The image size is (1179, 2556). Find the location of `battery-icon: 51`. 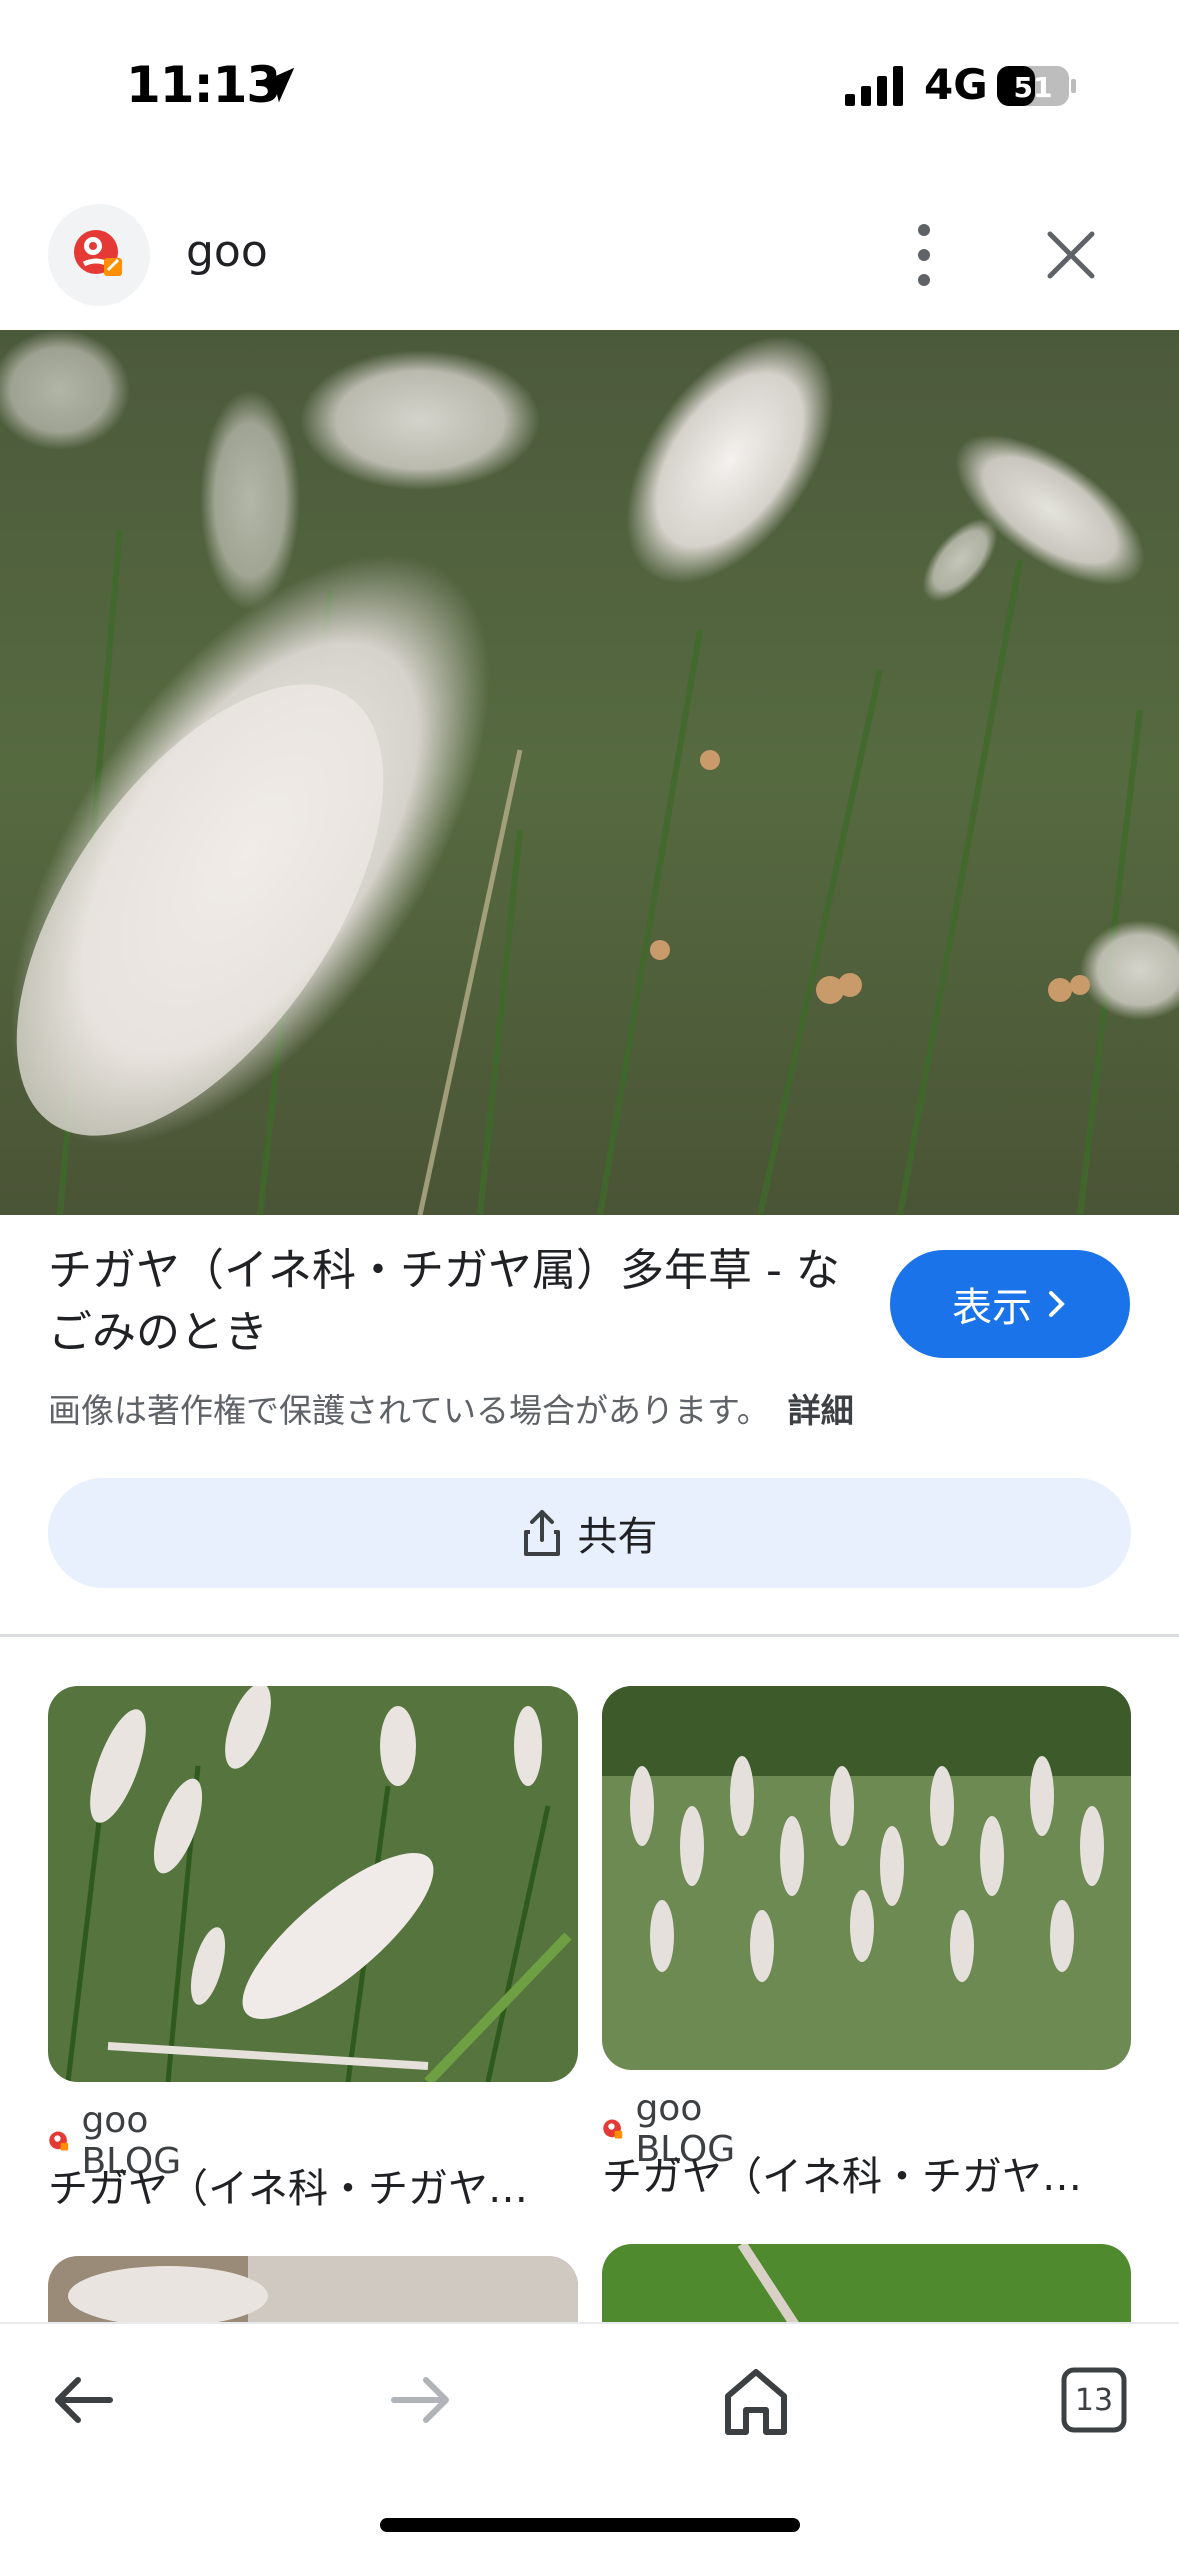

battery-icon: 51 is located at coordinates (1036, 86).